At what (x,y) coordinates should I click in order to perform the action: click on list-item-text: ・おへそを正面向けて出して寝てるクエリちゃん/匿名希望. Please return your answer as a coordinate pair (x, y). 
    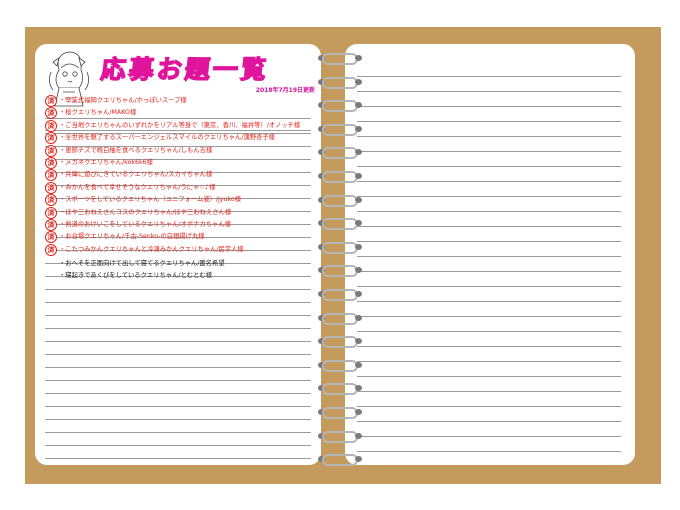
    Looking at the image, I should click on (142, 264).